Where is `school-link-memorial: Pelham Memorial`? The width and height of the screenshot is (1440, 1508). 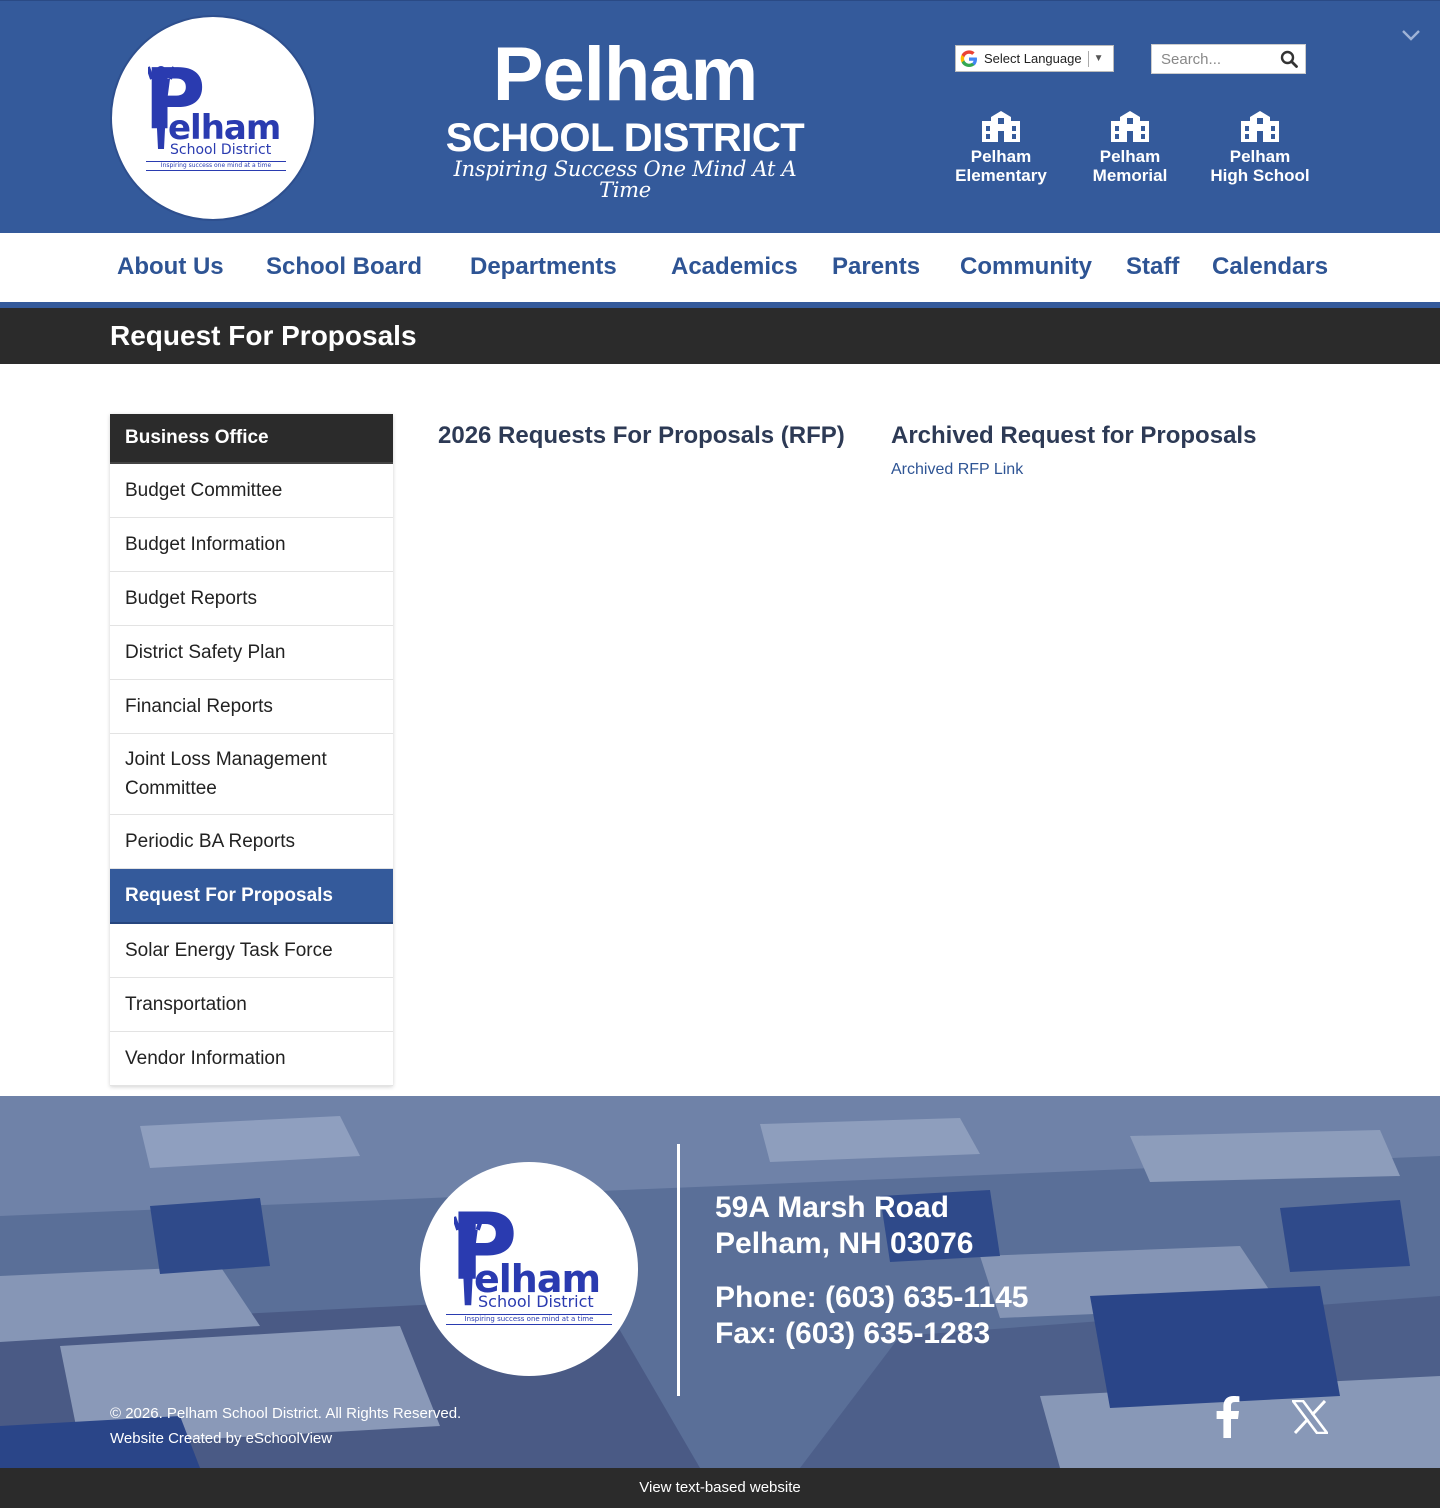 school-link-memorial: Pelham Memorial is located at coordinates (1130, 147).